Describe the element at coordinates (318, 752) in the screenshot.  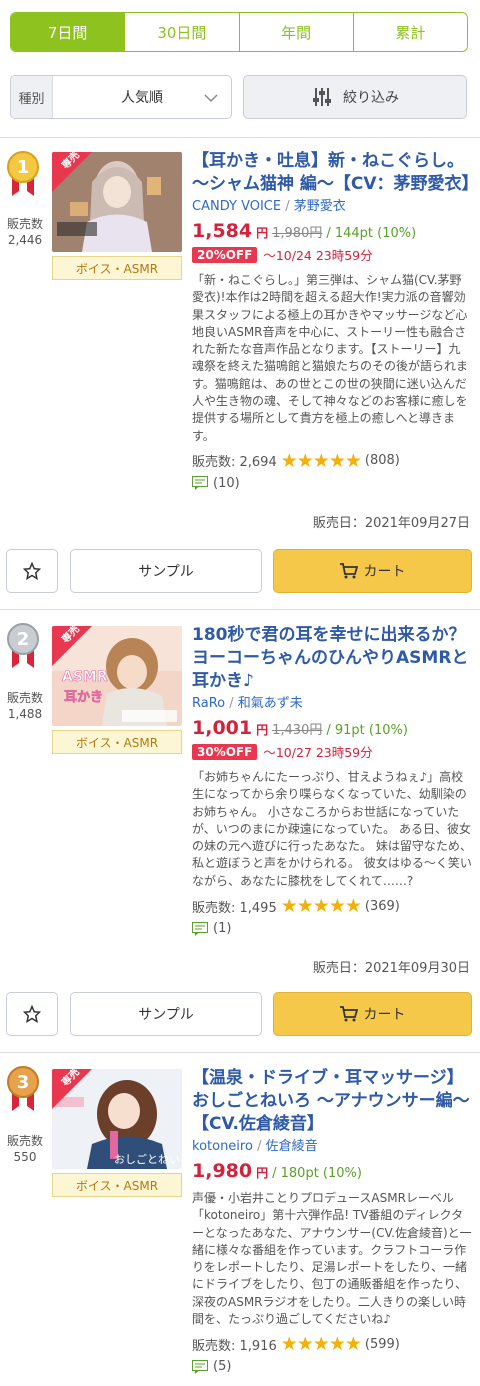
I see `sale-deadline: ～10/27 23時59分` at that location.